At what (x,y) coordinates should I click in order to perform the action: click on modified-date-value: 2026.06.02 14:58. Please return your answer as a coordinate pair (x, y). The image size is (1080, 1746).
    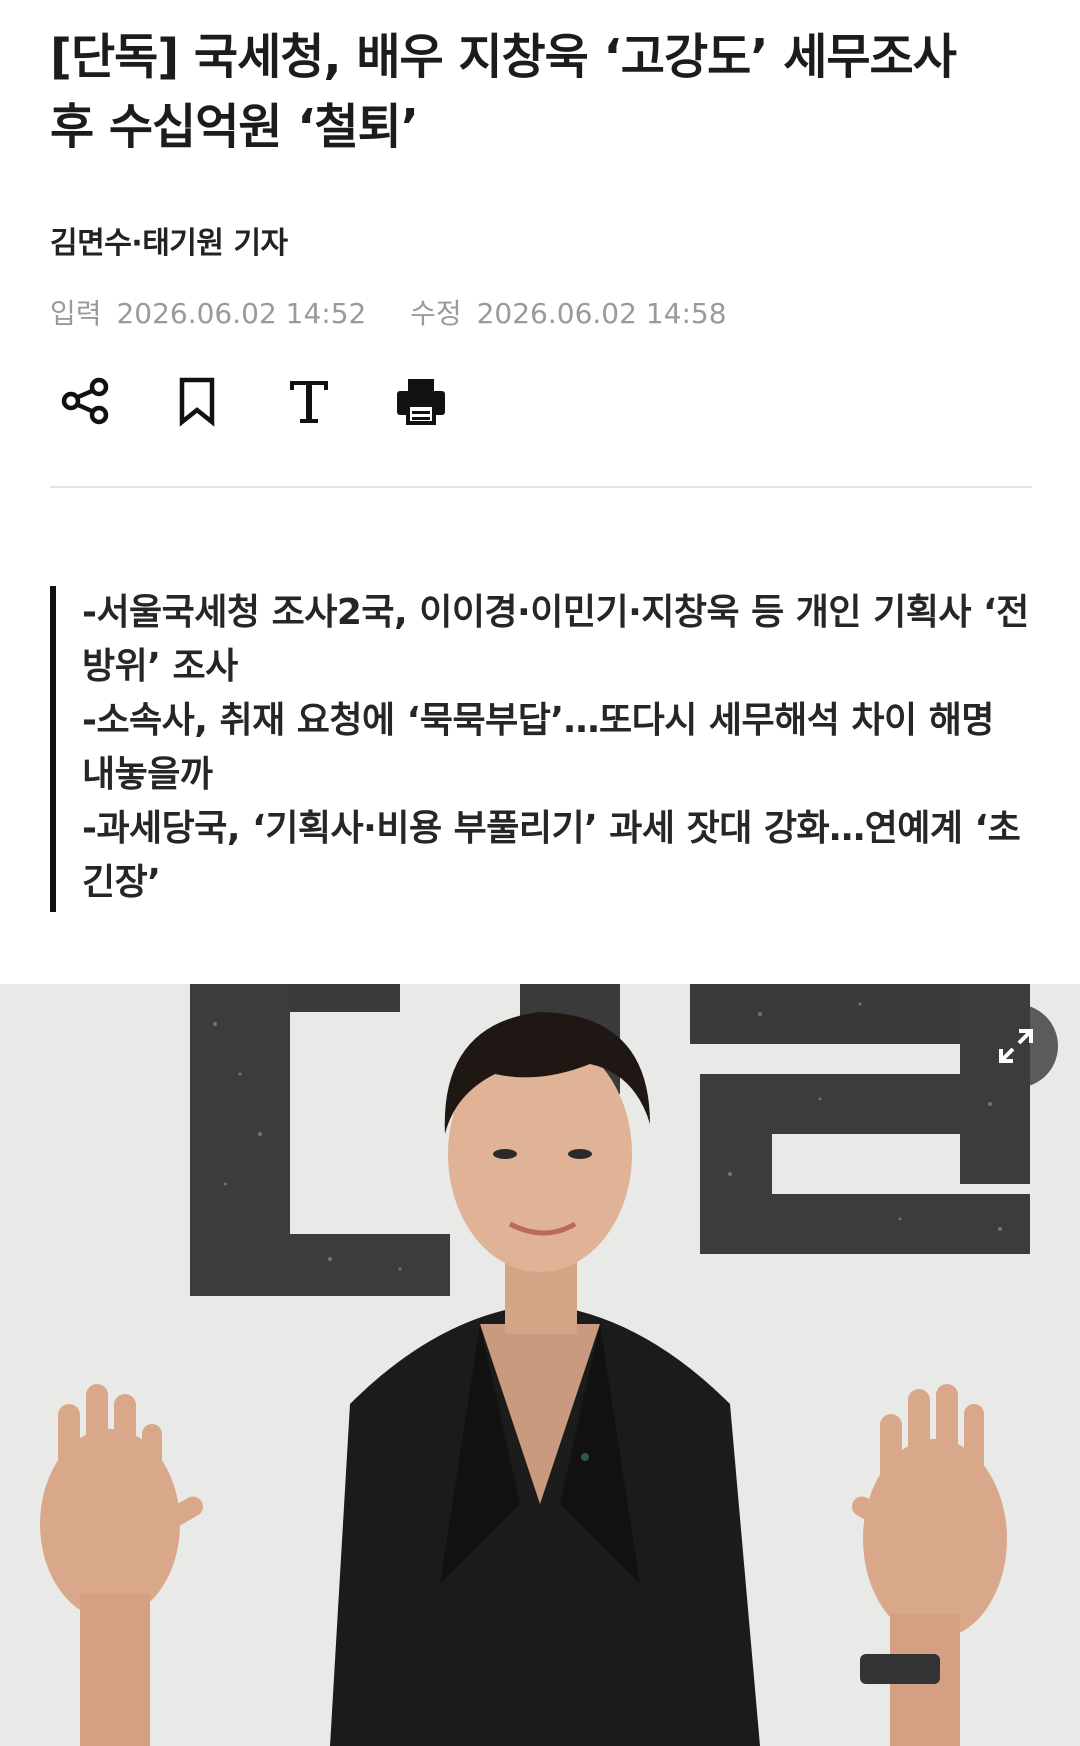
    Looking at the image, I should click on (601, 313).